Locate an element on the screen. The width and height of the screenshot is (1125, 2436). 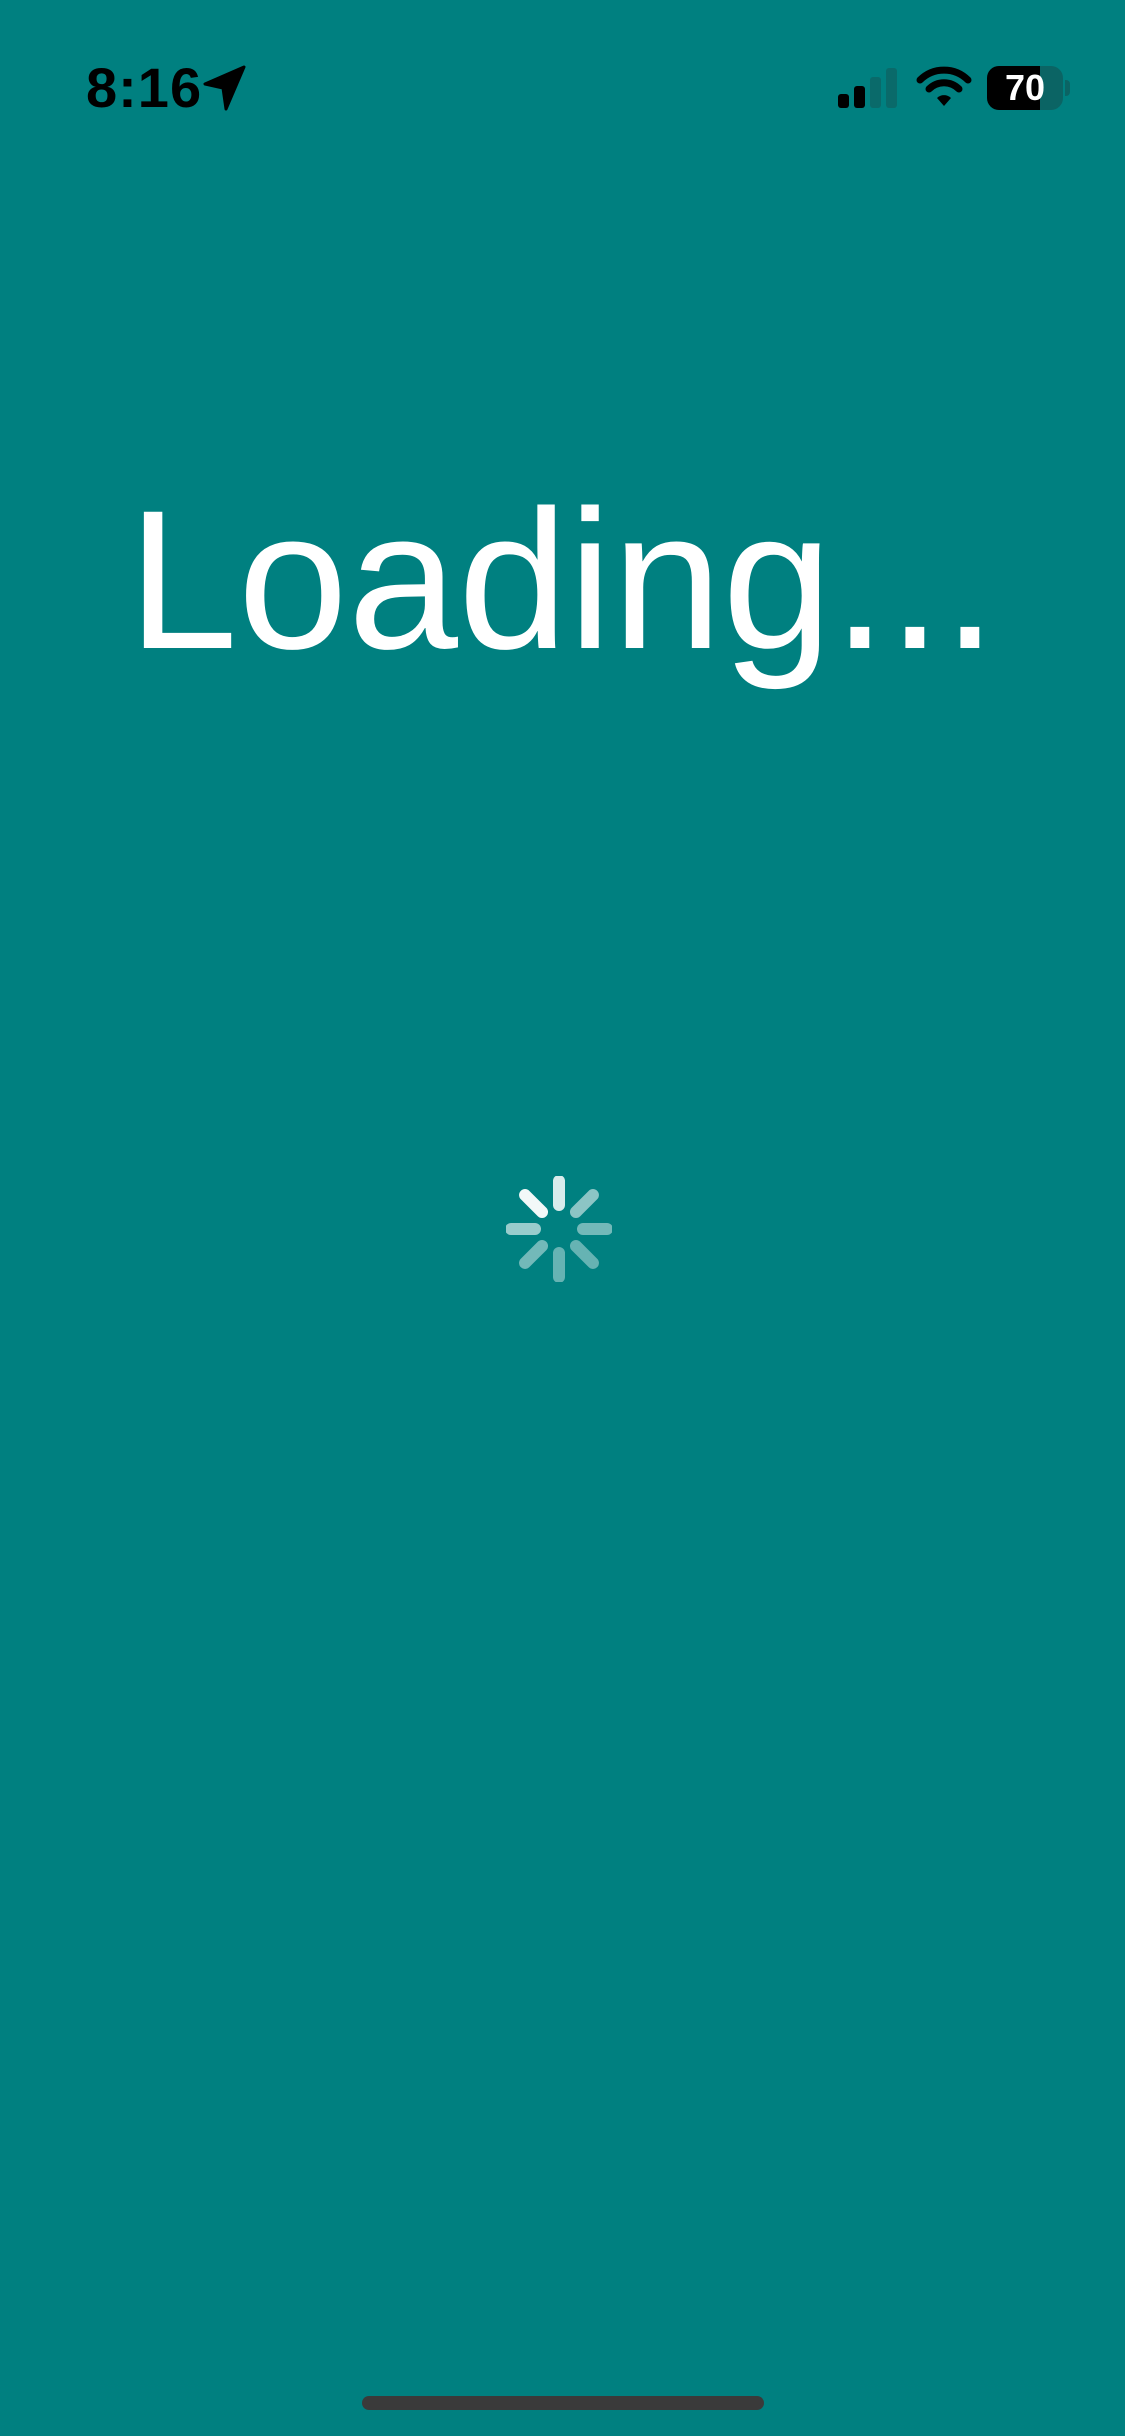
status-time: 8:16 is located at coordinates (144, 87).